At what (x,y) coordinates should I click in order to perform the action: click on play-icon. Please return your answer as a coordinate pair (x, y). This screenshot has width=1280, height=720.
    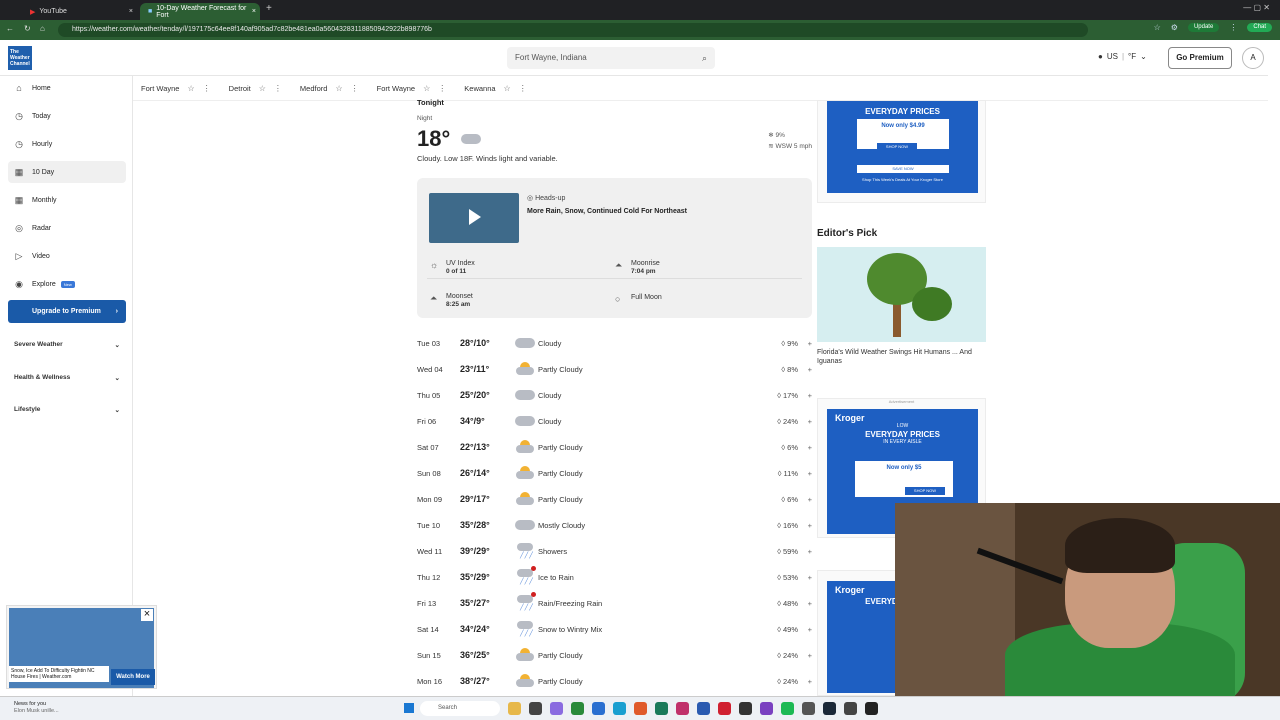
    Looking at the image, I should click on (475, 217).